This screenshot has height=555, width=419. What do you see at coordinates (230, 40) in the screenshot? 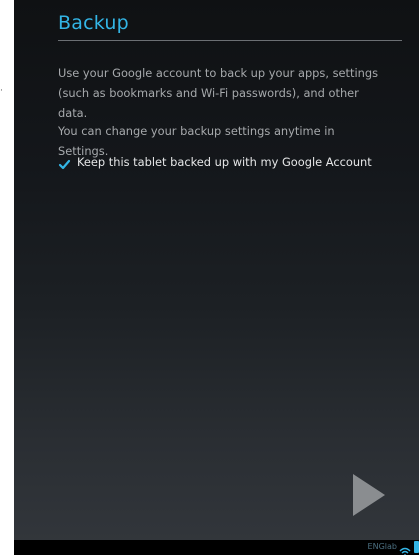
I see `title-divider` at bounding box center [230, 40].